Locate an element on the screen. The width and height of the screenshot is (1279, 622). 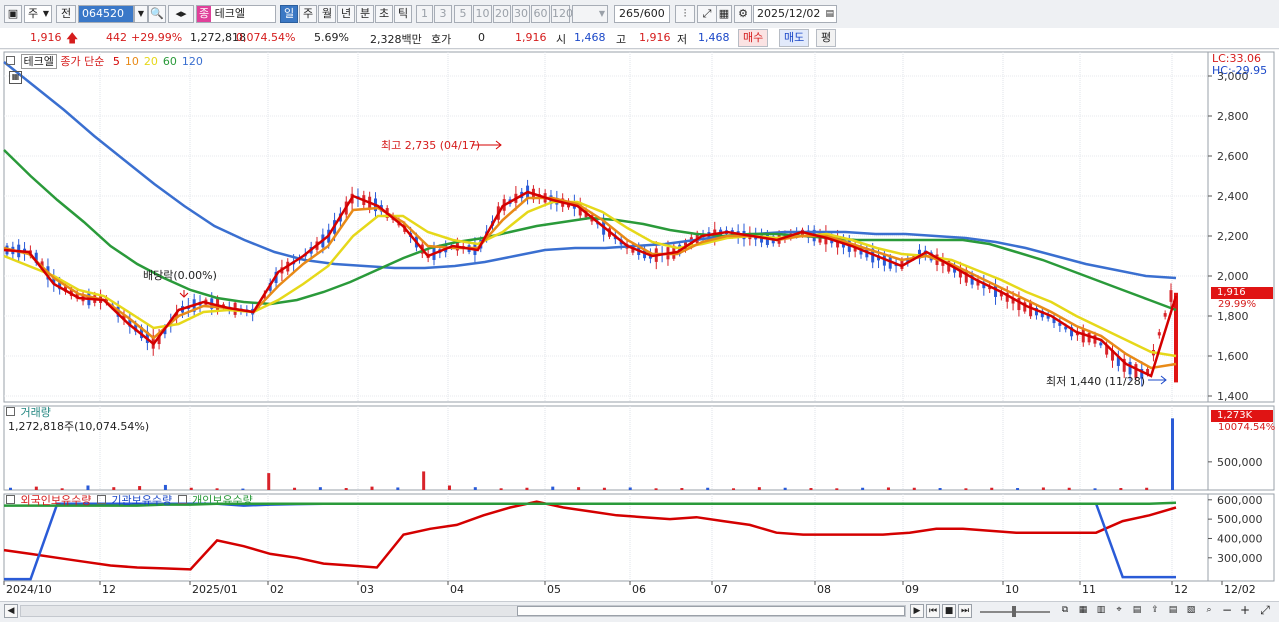
high-annotation: 최고 2,735 (04/17) is located at coordinates (431, 145).